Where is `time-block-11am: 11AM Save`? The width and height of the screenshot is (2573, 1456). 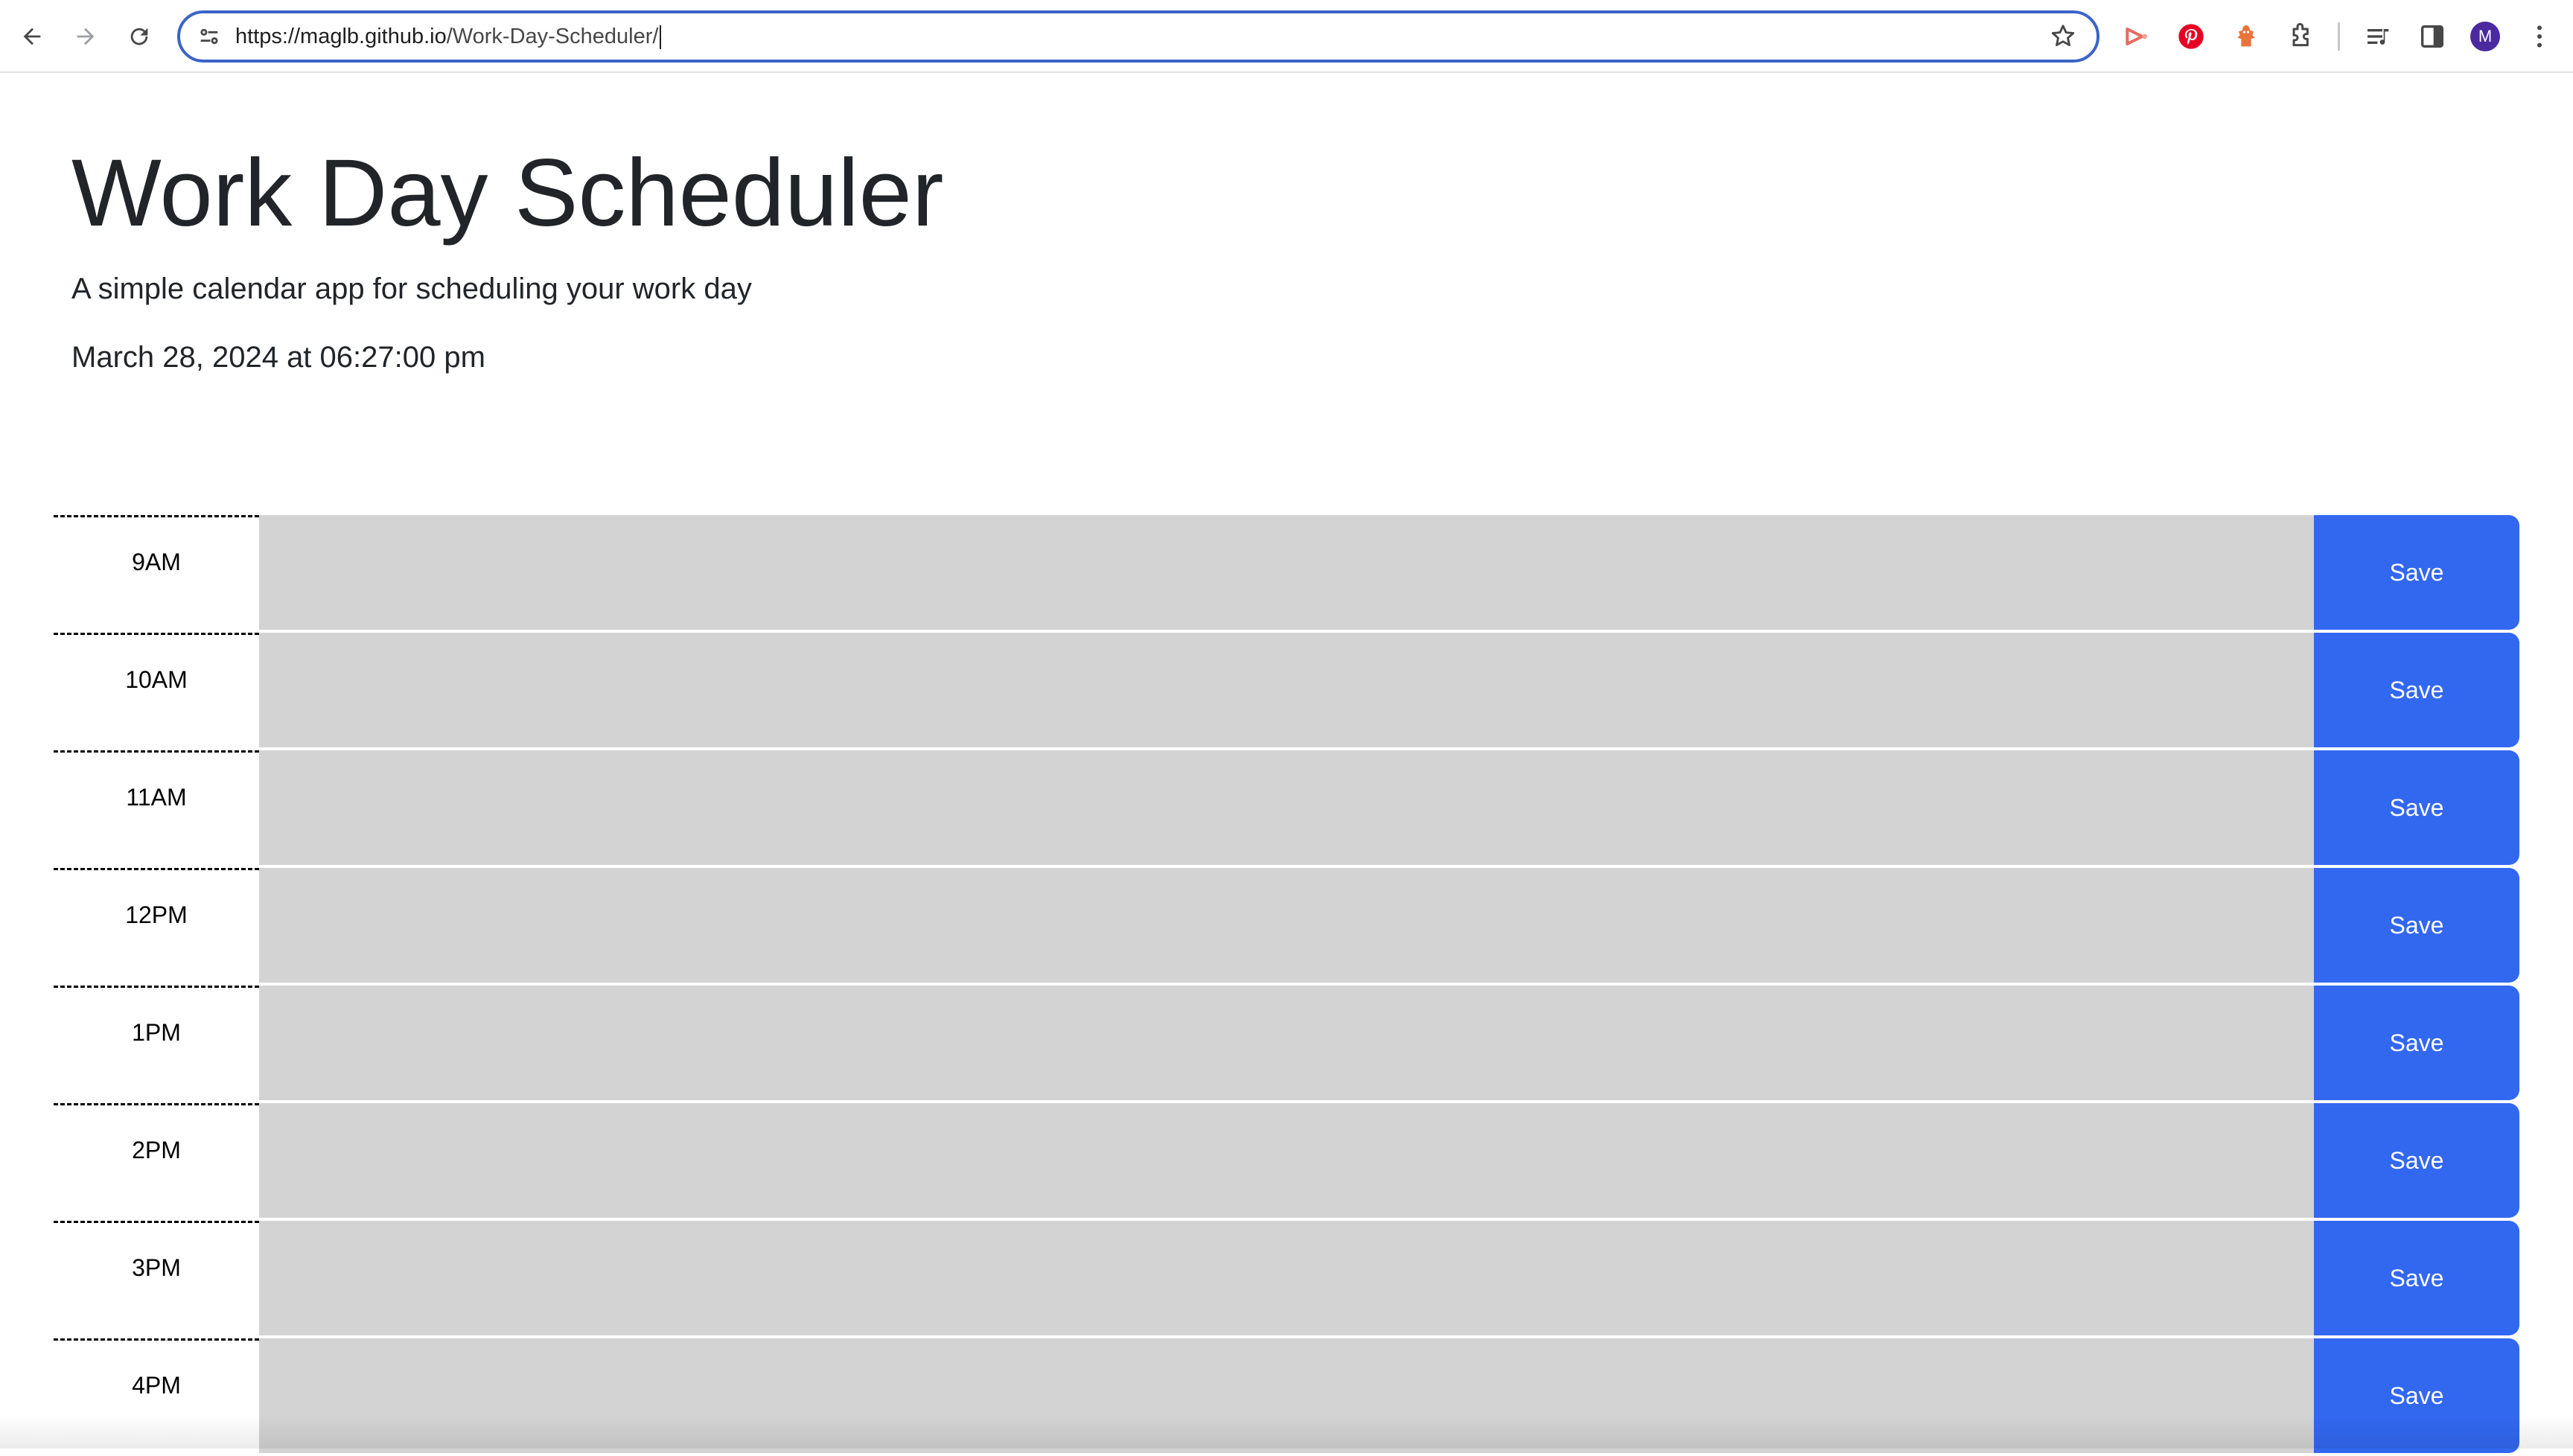
time-block-11am: 11AM Save is located at coordinates (1286, 809).